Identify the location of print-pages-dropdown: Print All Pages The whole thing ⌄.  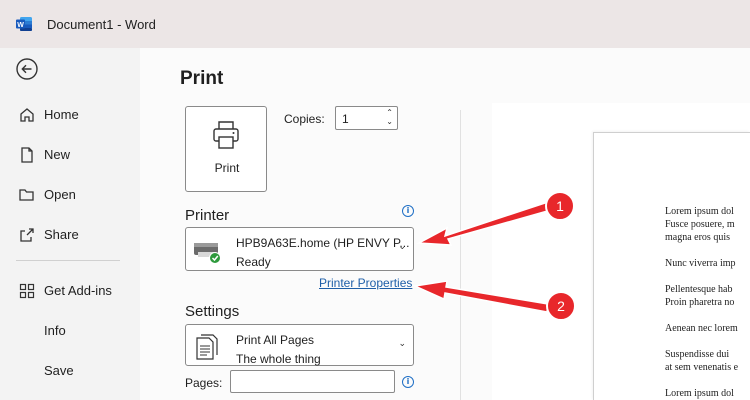
(299, 345).